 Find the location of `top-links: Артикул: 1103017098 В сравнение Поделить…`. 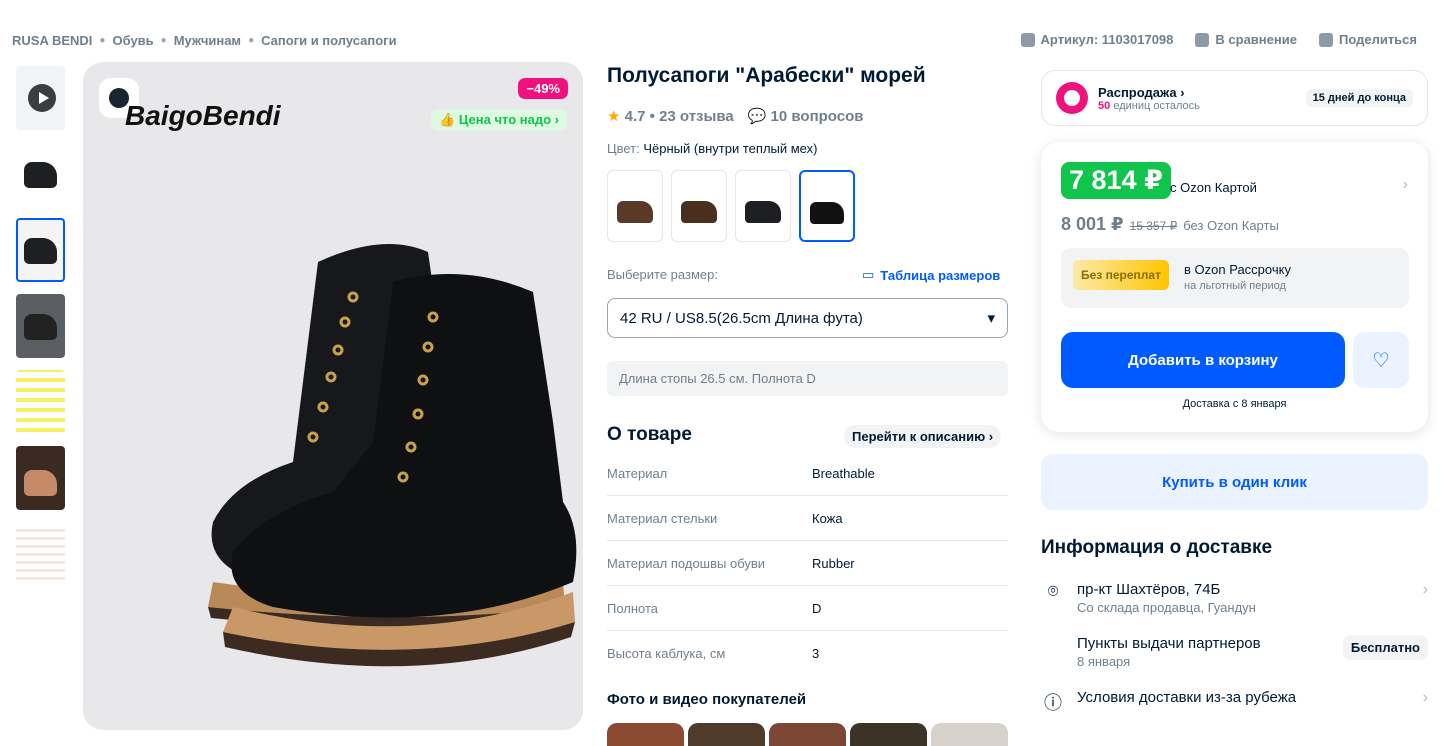

top-links: Артикул: 1103017098 В сравнение Поделить… is located at coordinates (1218, 39).